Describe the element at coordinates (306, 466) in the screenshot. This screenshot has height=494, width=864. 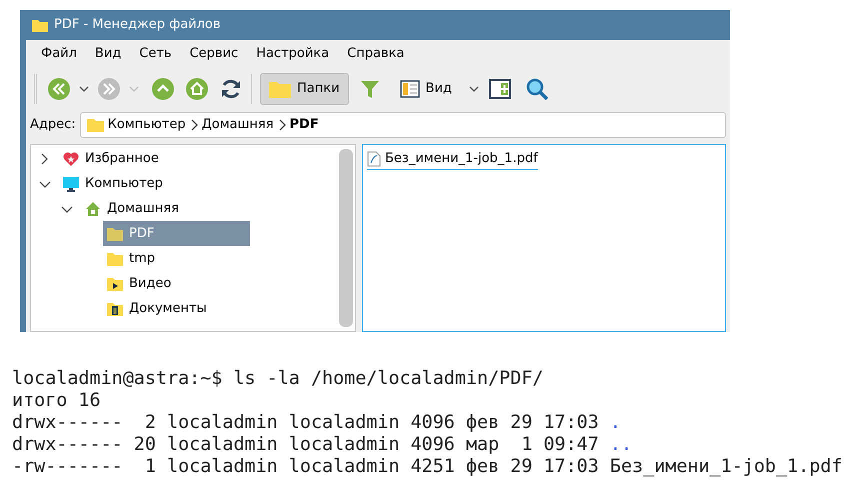
I see `terminal-line: -rw------- 1 localadmin localadmin 4251 фев 29 17:03` at that location.